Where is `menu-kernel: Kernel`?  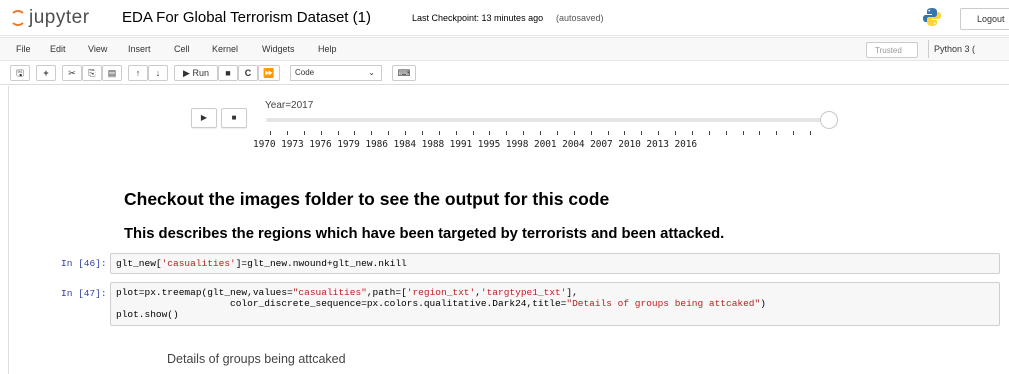
menu-kernel: Kernel is located at coordinates (225, 49).